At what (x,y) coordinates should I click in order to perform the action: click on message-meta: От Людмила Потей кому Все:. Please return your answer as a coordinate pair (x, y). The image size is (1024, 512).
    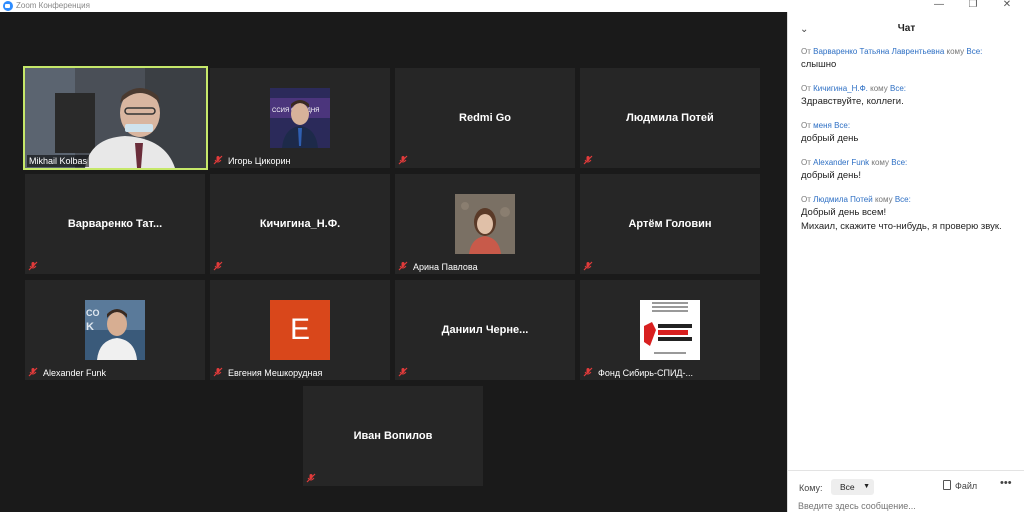
    Looking at the image, I should click on (908, 200).